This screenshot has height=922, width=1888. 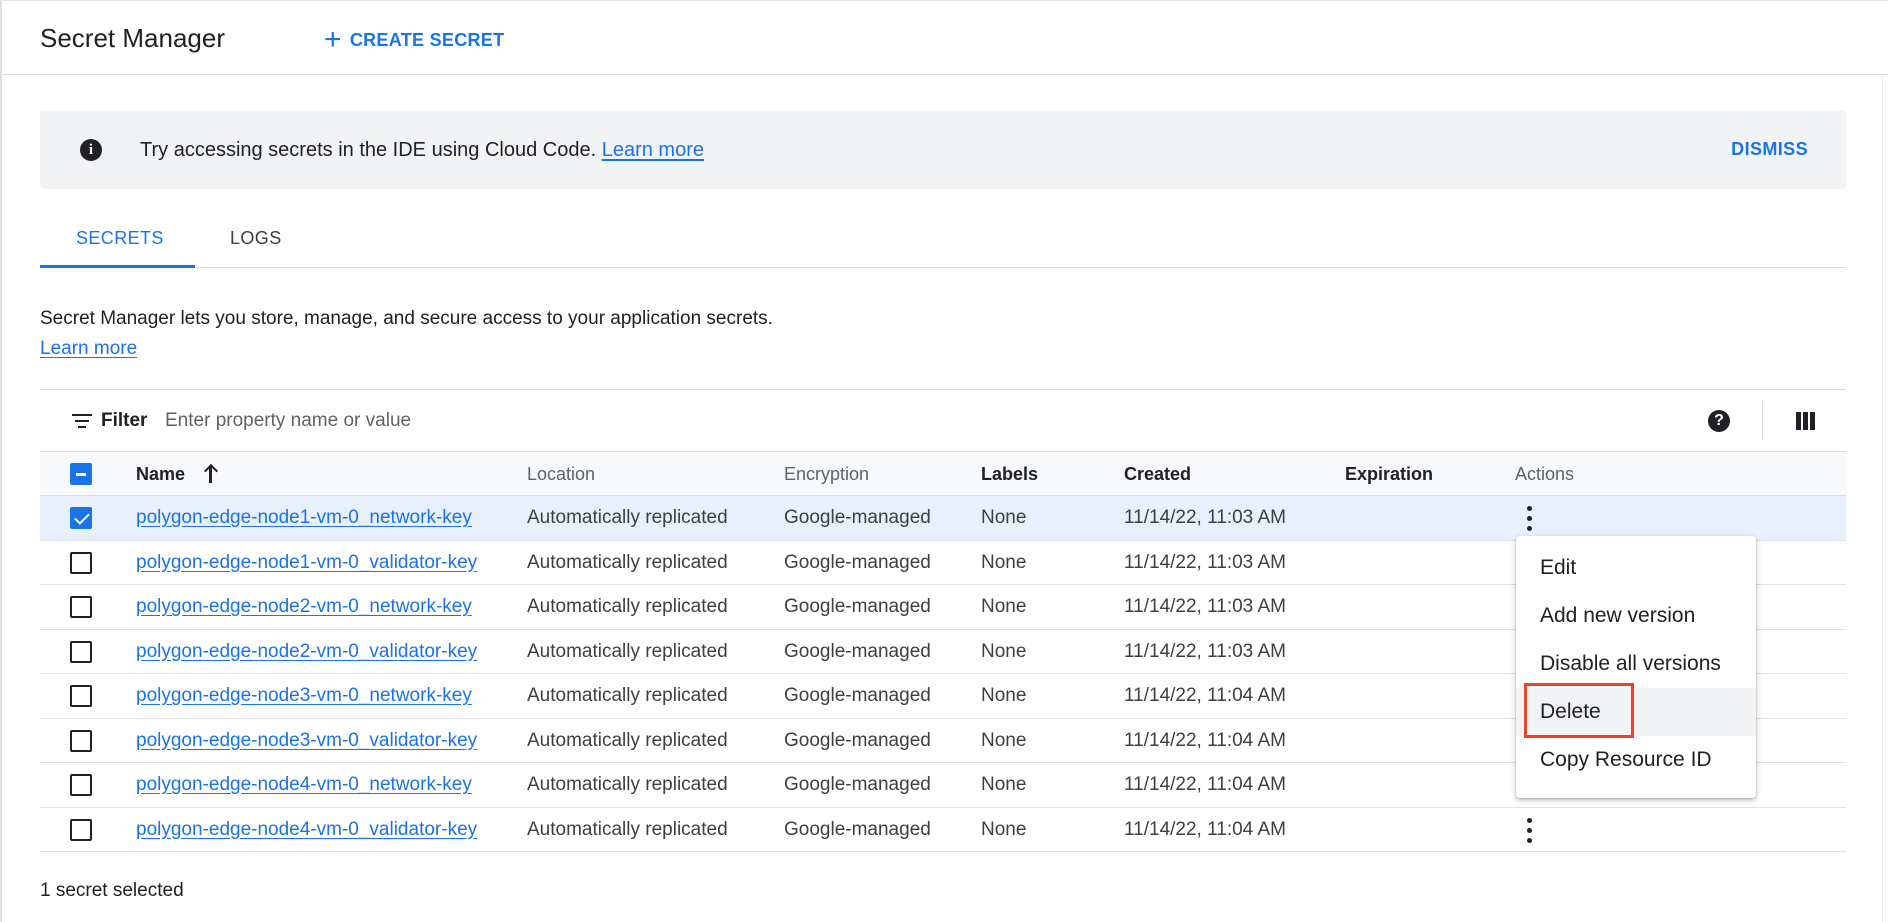 I want to click on create-secret-button: + CREATE SECRET, so click(x=414, y=40).